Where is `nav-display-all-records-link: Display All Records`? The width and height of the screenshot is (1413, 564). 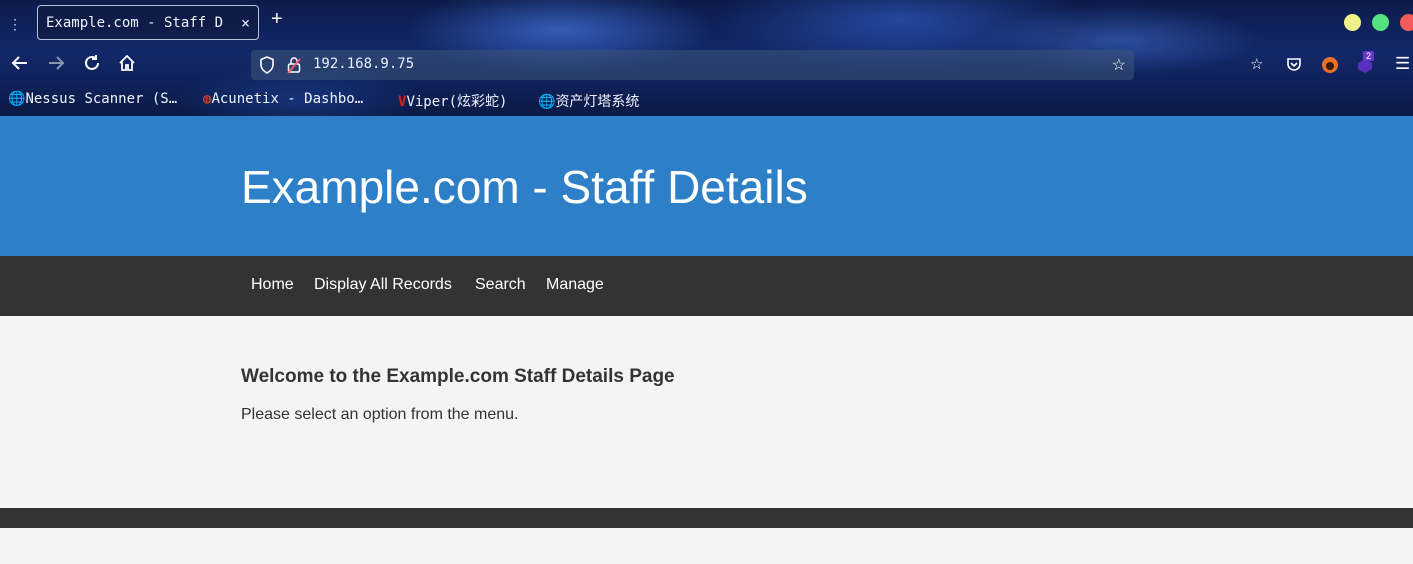
nav-display-all-records-link: Display All Records is located at coordinates (383, 285).